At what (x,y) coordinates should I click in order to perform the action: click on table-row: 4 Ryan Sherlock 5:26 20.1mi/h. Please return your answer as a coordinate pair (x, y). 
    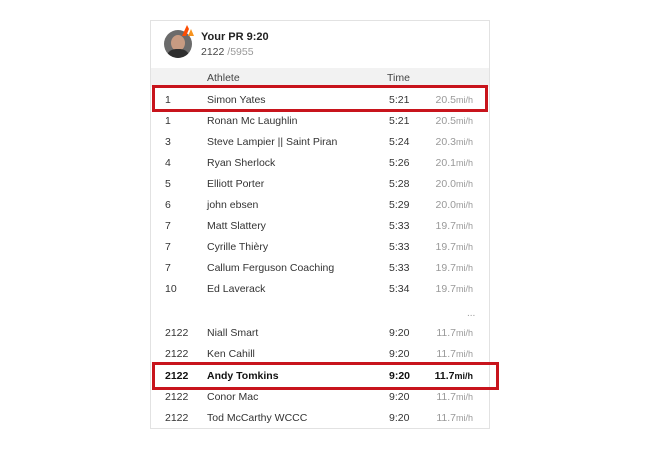
    Looking at the image, I should click on (320, 163).